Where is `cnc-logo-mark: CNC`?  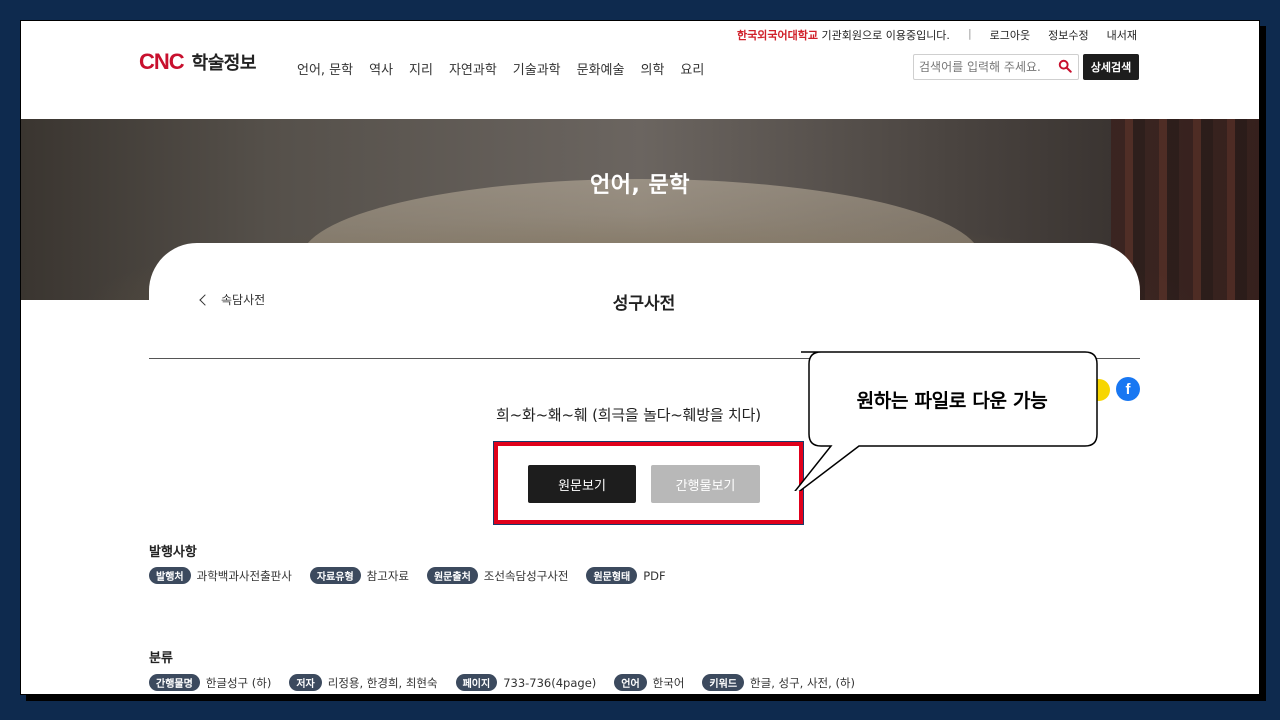
cnc-logo-mark: CNC is located at coordinates (162, 61).